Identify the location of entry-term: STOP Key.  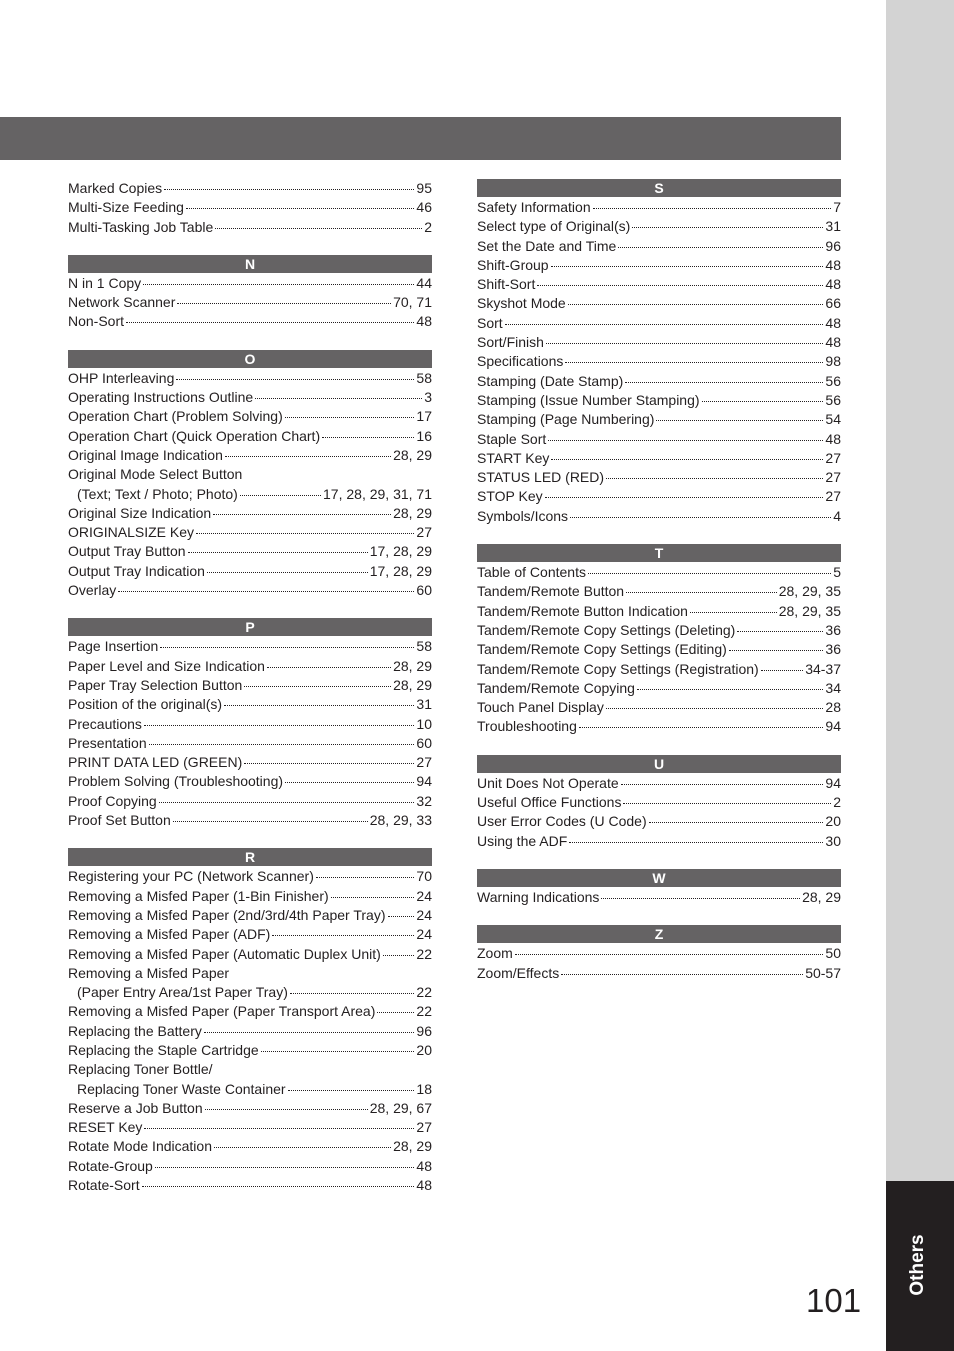
(510, 496).